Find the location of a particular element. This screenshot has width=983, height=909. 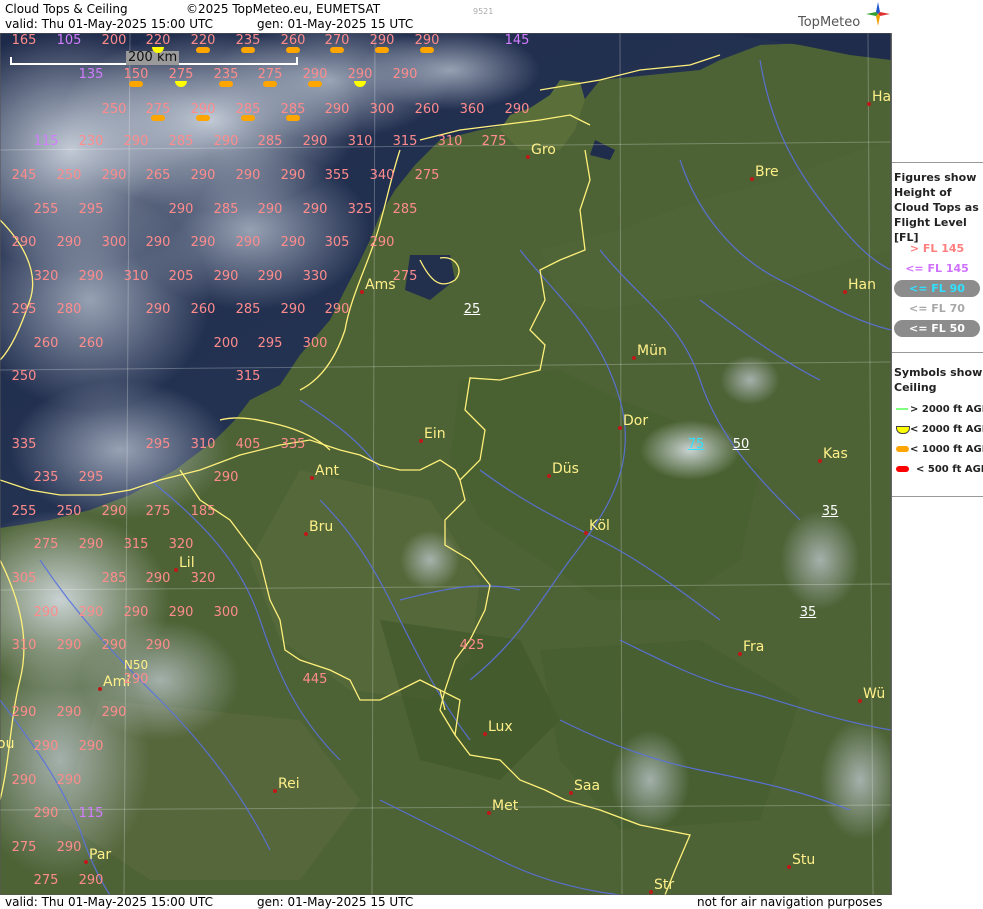

cloud-top-value: 205 is located at coordinates (181, 276).